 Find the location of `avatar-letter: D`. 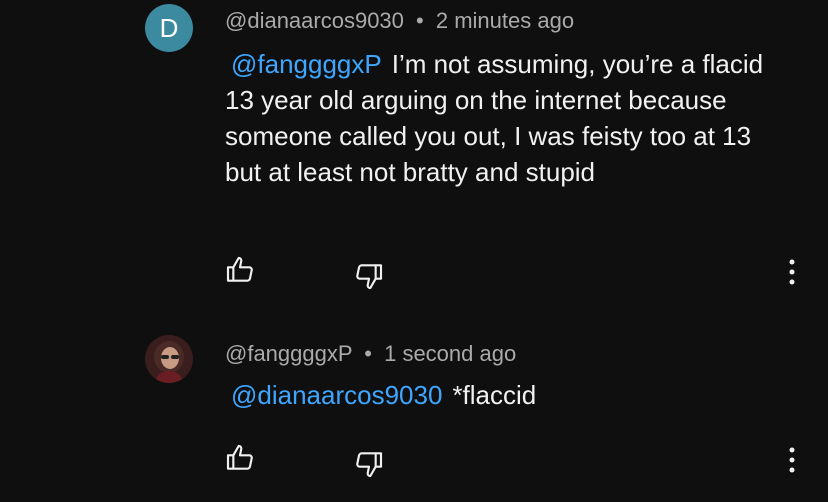

avatar-letter: D is located at coordinates (169, 27).